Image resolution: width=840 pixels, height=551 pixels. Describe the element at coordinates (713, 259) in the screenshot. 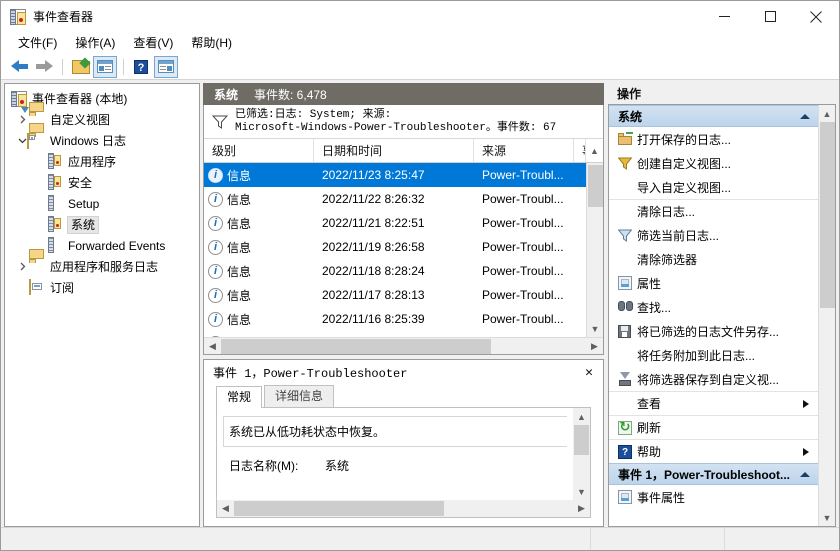

I see `action-clear-filter: 清除筛选器` at that location.